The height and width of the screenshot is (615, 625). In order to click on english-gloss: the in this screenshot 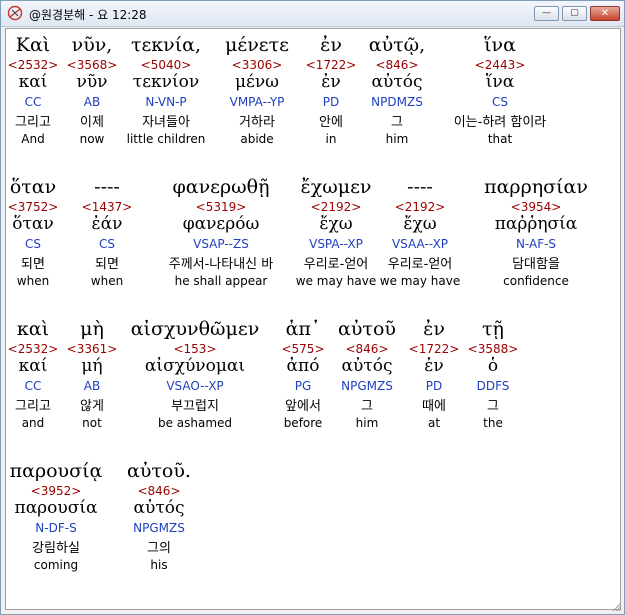, I will do `click(493, 423)`.